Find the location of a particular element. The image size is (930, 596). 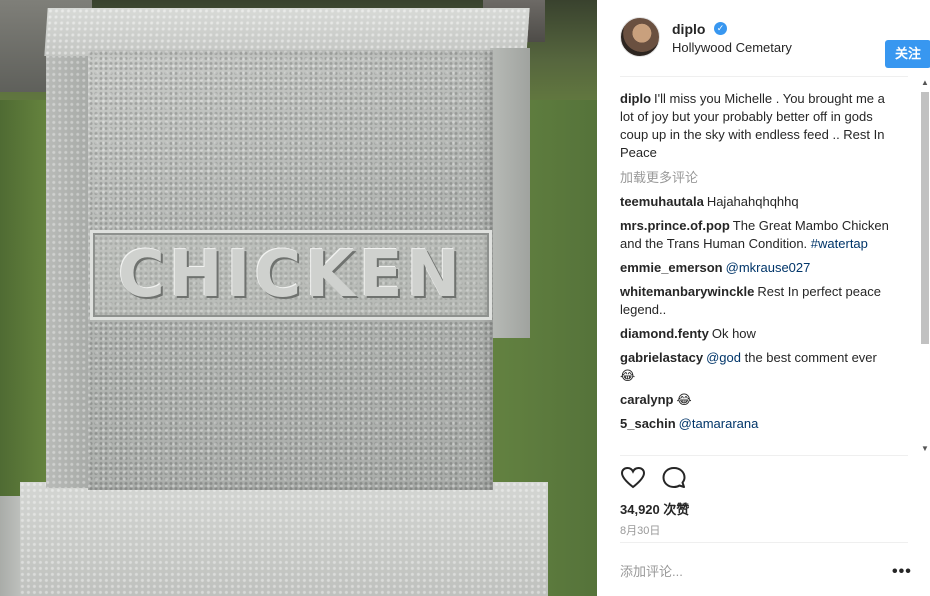

comment-mention: @tamararana is located at coordinates (719, 423).